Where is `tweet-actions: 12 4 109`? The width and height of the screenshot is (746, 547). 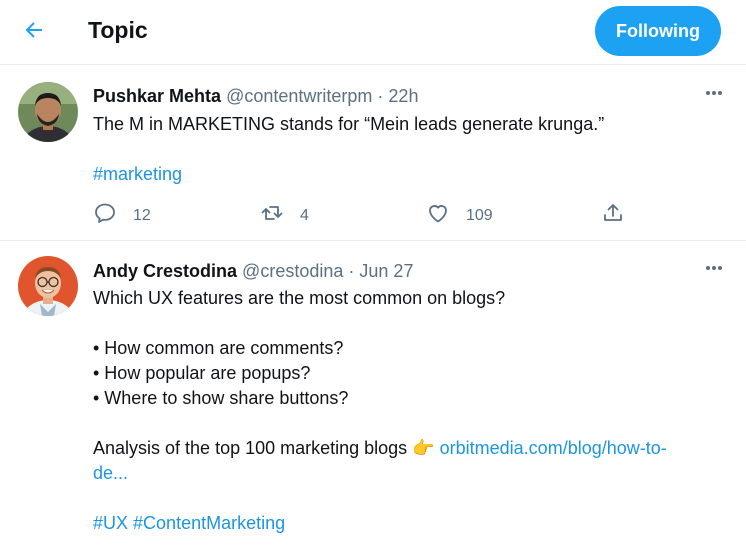 tweet-actions: 12 4 109 is located at coordinates (373, 213).